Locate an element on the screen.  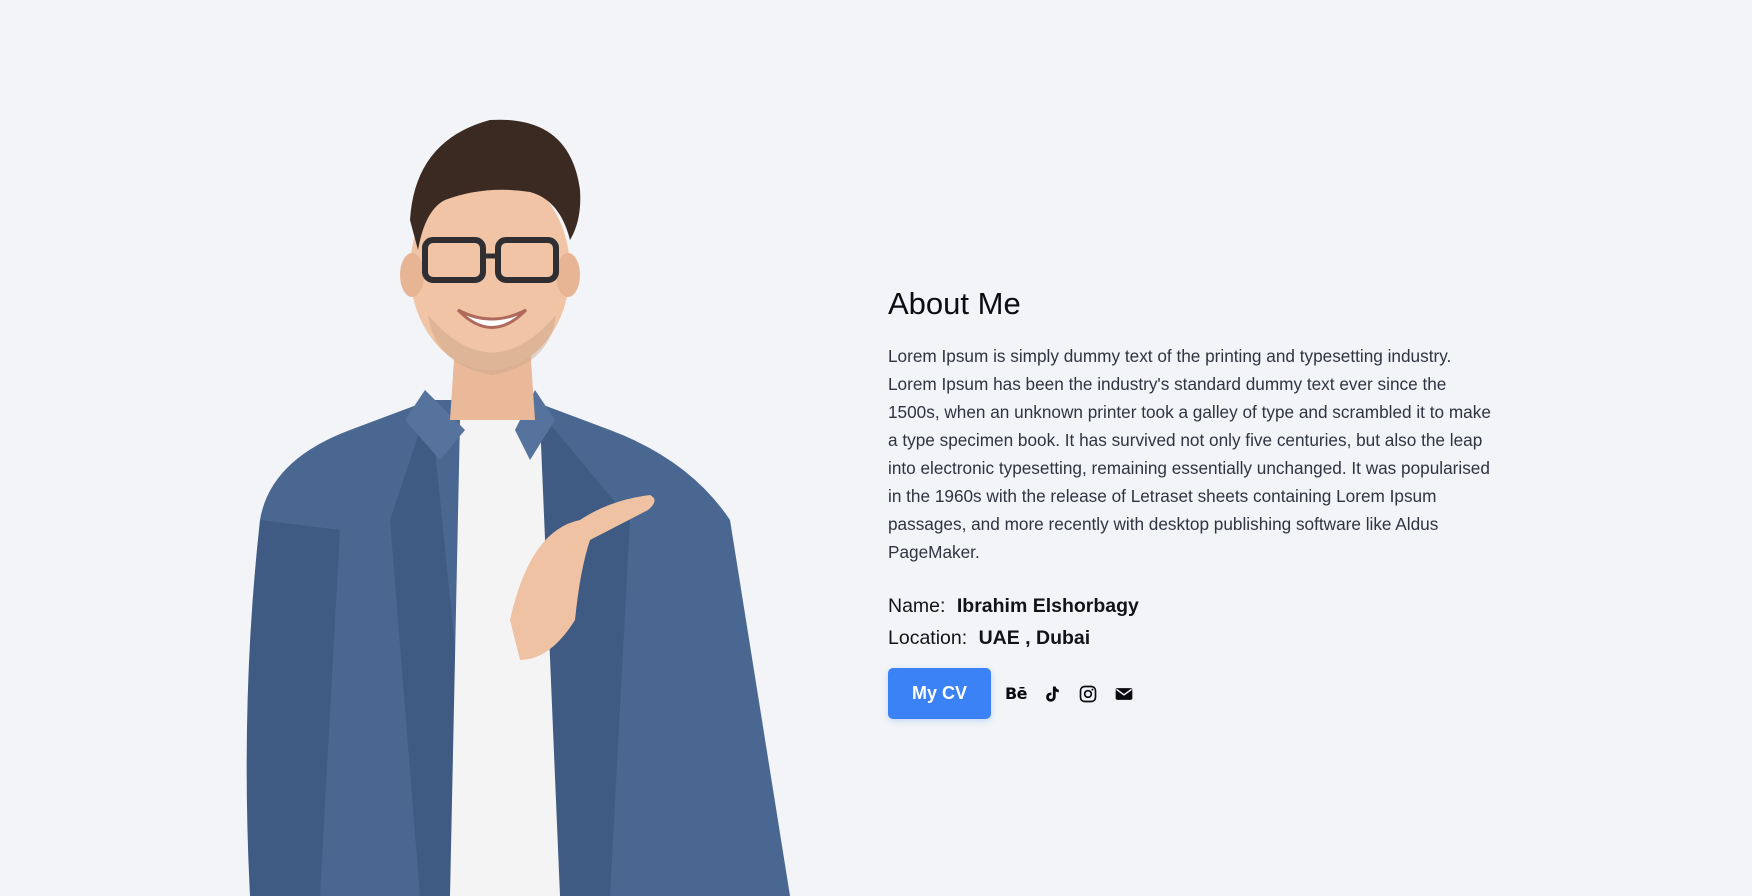
name-label: Name: is located at coordinates (917, 606).